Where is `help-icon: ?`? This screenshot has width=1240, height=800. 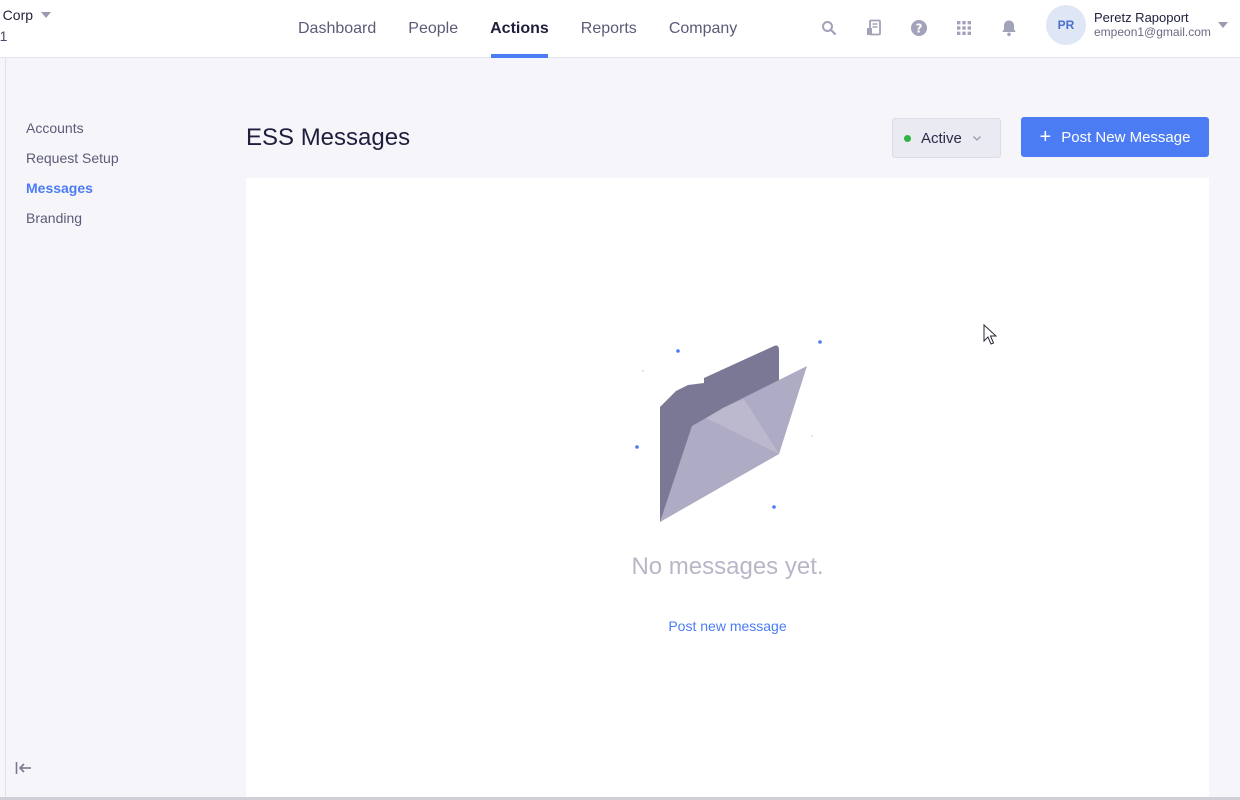
help-icon: ? is located at coordinates (918, 27).